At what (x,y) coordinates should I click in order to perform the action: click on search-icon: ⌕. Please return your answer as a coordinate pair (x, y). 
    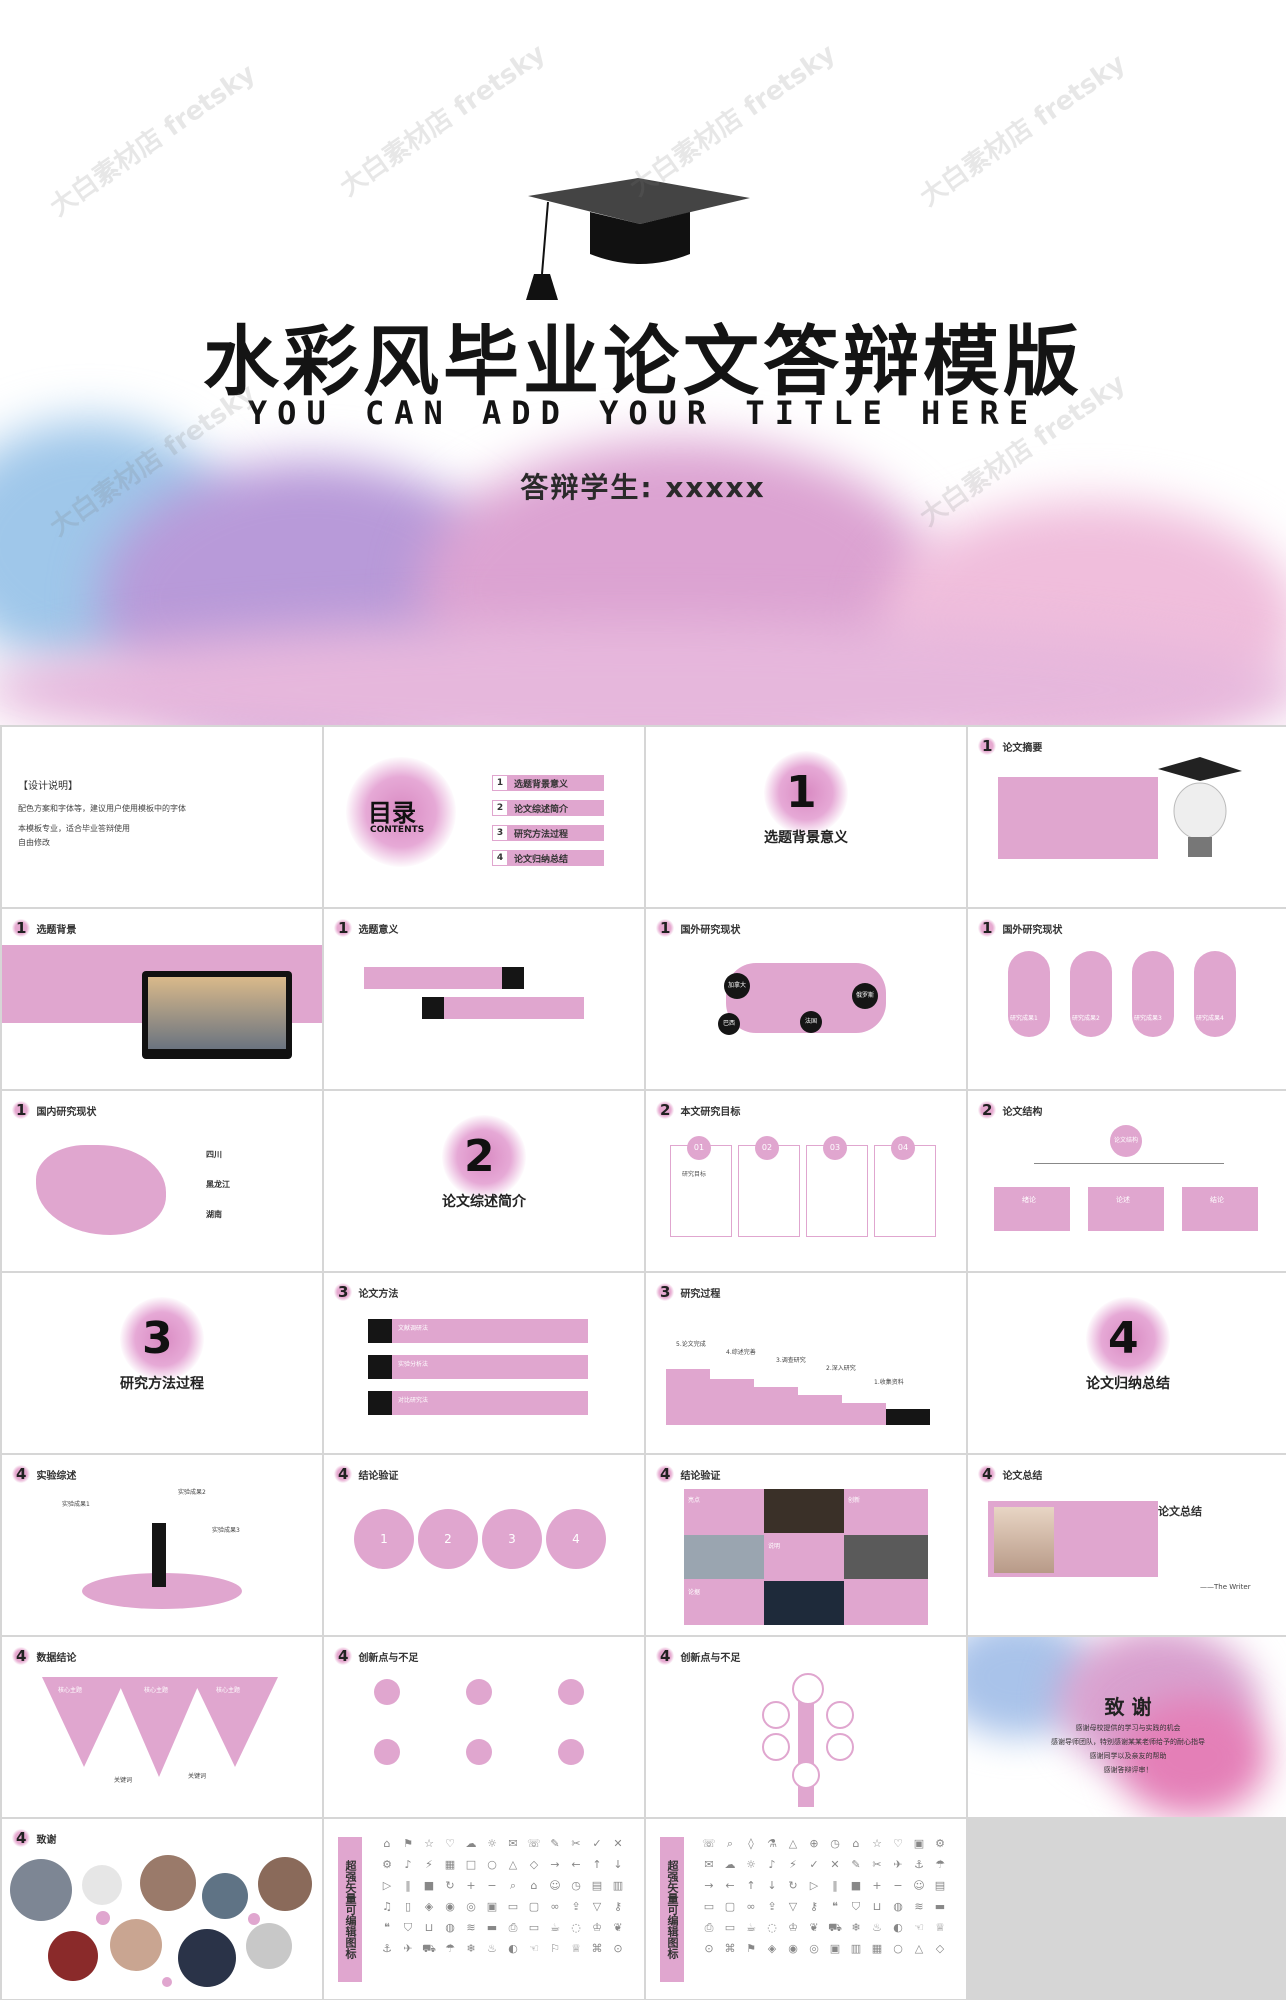
    Looking at the image, I should click on (730, 1844).